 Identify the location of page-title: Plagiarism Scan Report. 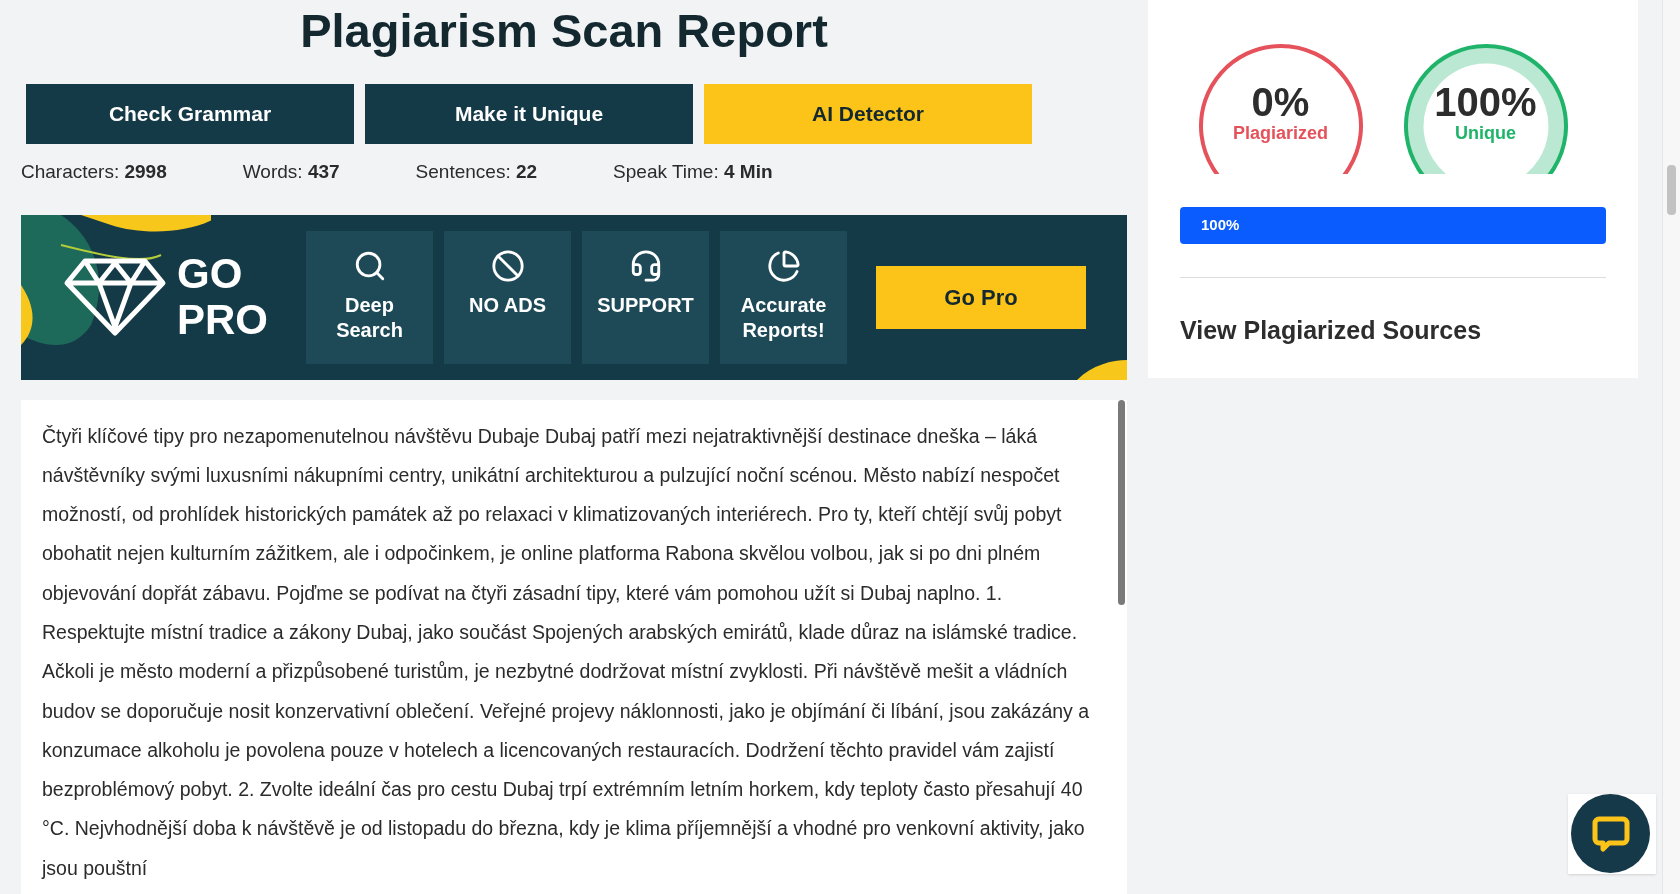
(564, 31).